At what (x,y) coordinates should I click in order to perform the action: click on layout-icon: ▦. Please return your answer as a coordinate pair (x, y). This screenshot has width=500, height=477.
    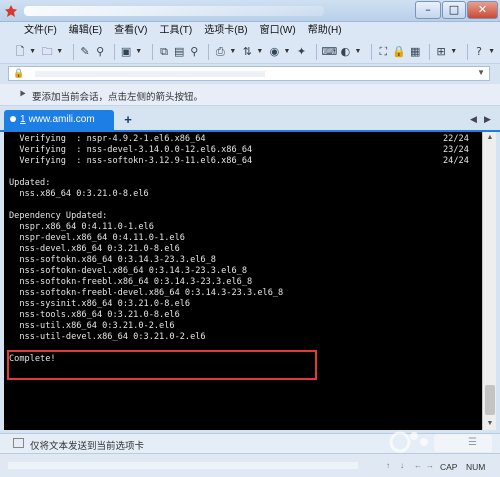
    Looking at the image, I should click on (415, 51).